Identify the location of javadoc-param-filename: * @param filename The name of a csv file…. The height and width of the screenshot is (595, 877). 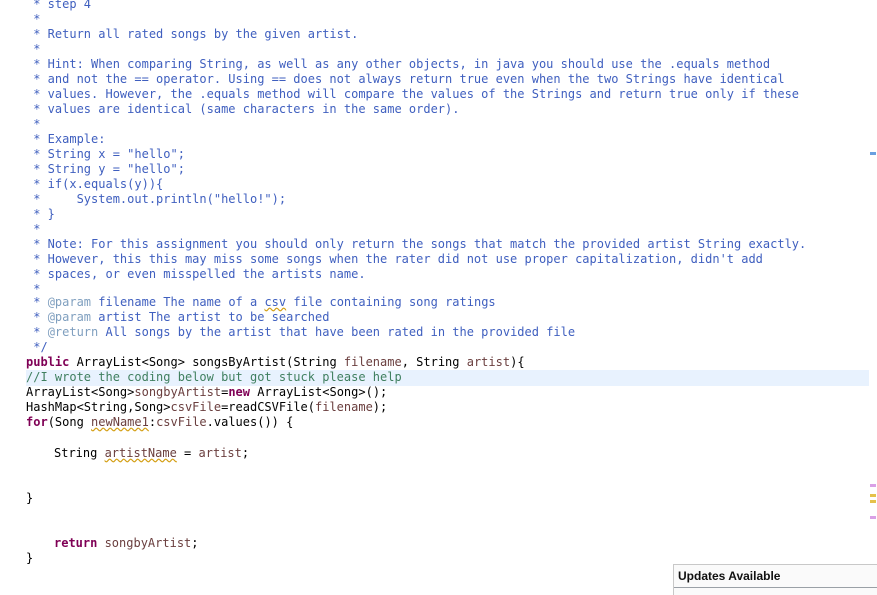
(261, 302).